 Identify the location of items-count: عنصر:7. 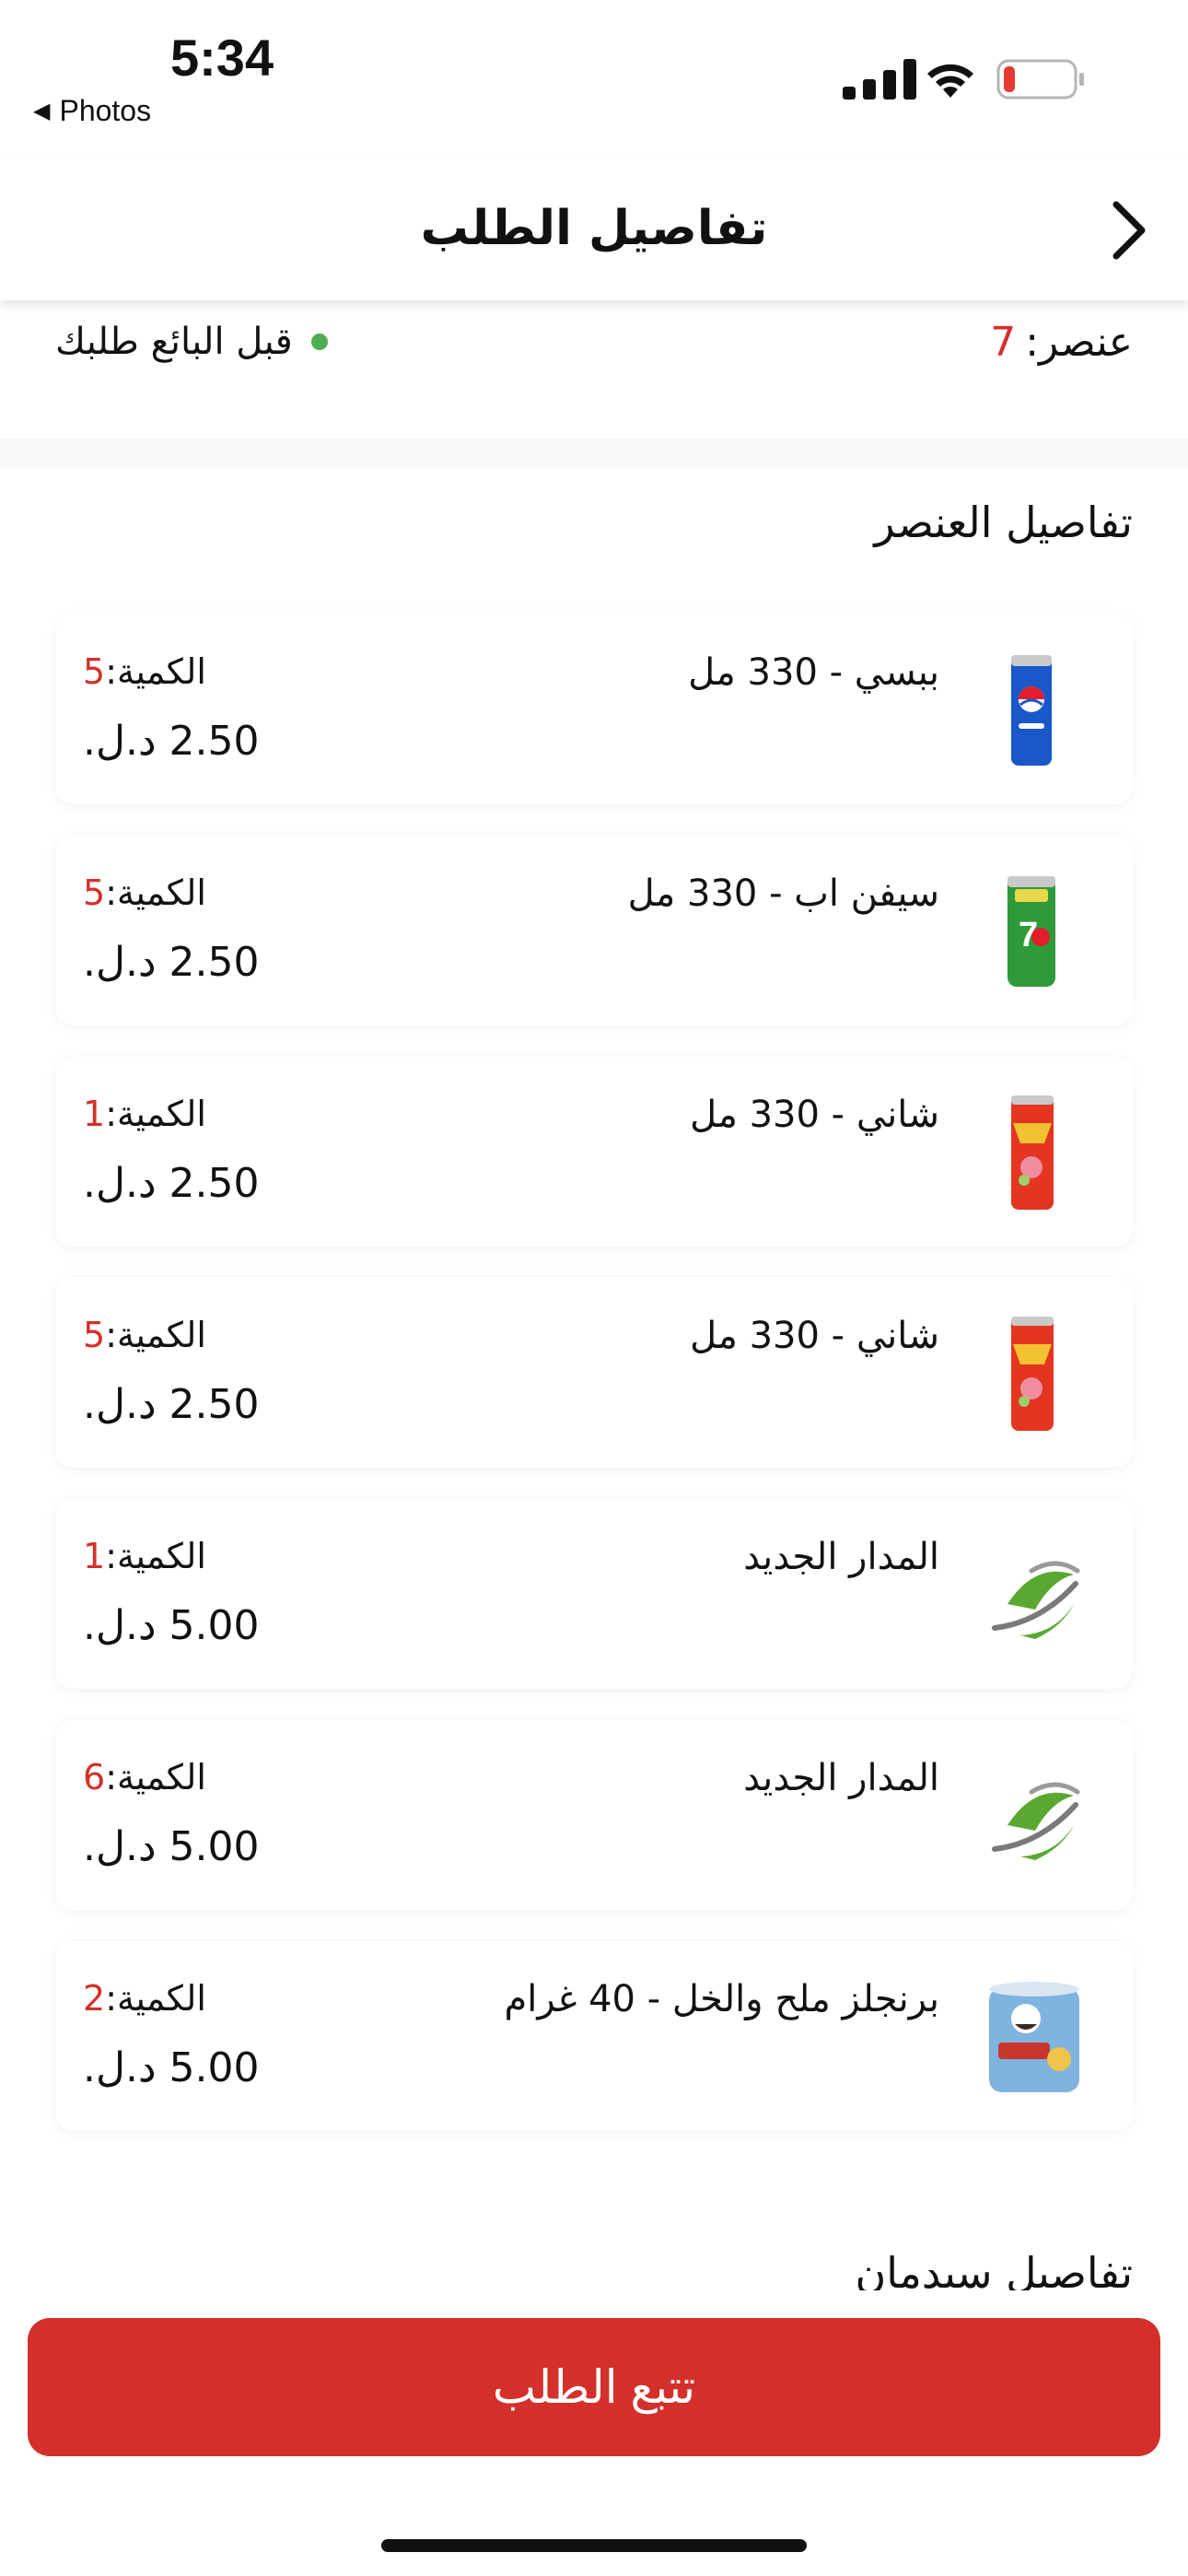
(1061, 342).